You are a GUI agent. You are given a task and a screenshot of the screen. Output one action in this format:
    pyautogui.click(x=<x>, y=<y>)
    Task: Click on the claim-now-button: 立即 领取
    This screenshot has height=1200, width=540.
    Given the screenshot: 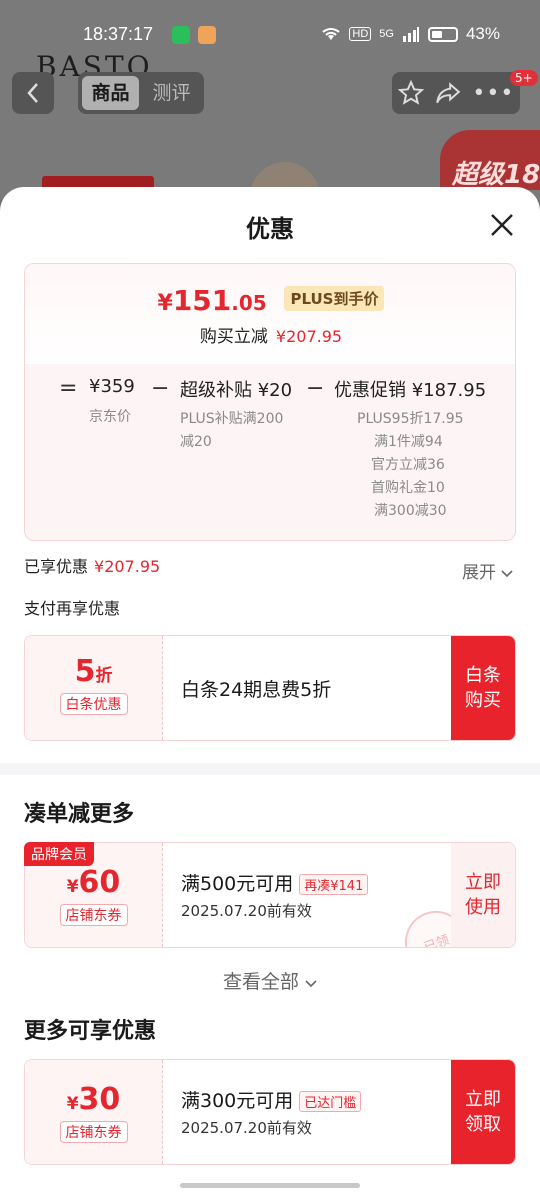 What is the action you would take?
    pyautogui.click(x=483, y=1112)
    